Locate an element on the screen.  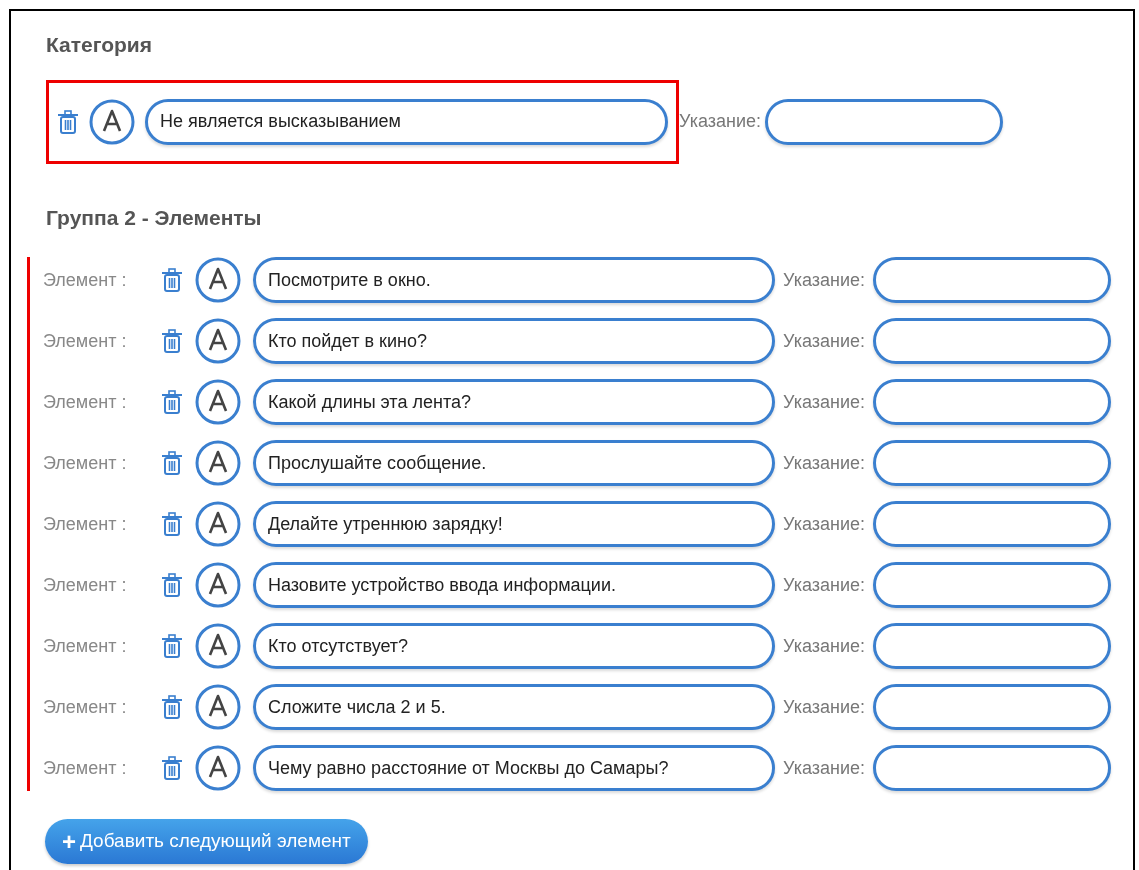
element-field: Кто пойдет в кино? is located at coordinates (514, 341).